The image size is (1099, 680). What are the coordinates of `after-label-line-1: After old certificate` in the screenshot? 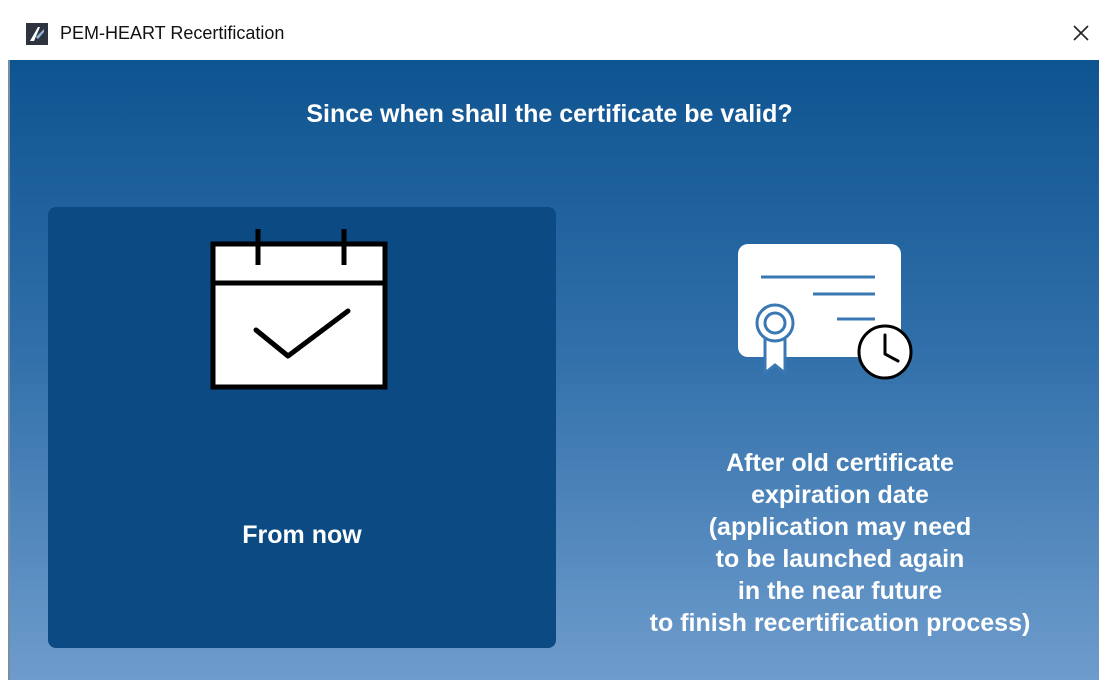 It's located at (840, 463).